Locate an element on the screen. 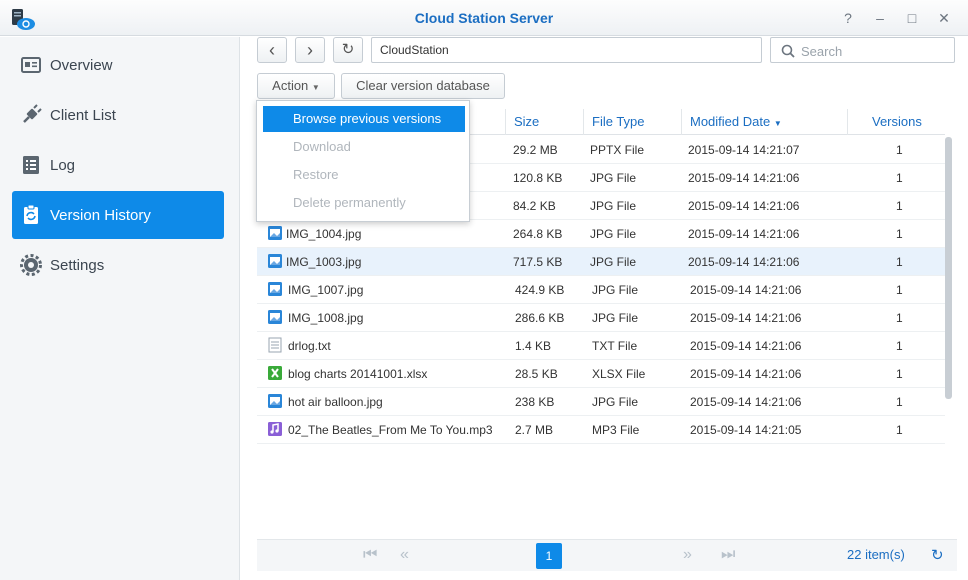 The height and width of the screenshot is (580, 968). column-file-type: File Type is located at coordinates (632, 122).